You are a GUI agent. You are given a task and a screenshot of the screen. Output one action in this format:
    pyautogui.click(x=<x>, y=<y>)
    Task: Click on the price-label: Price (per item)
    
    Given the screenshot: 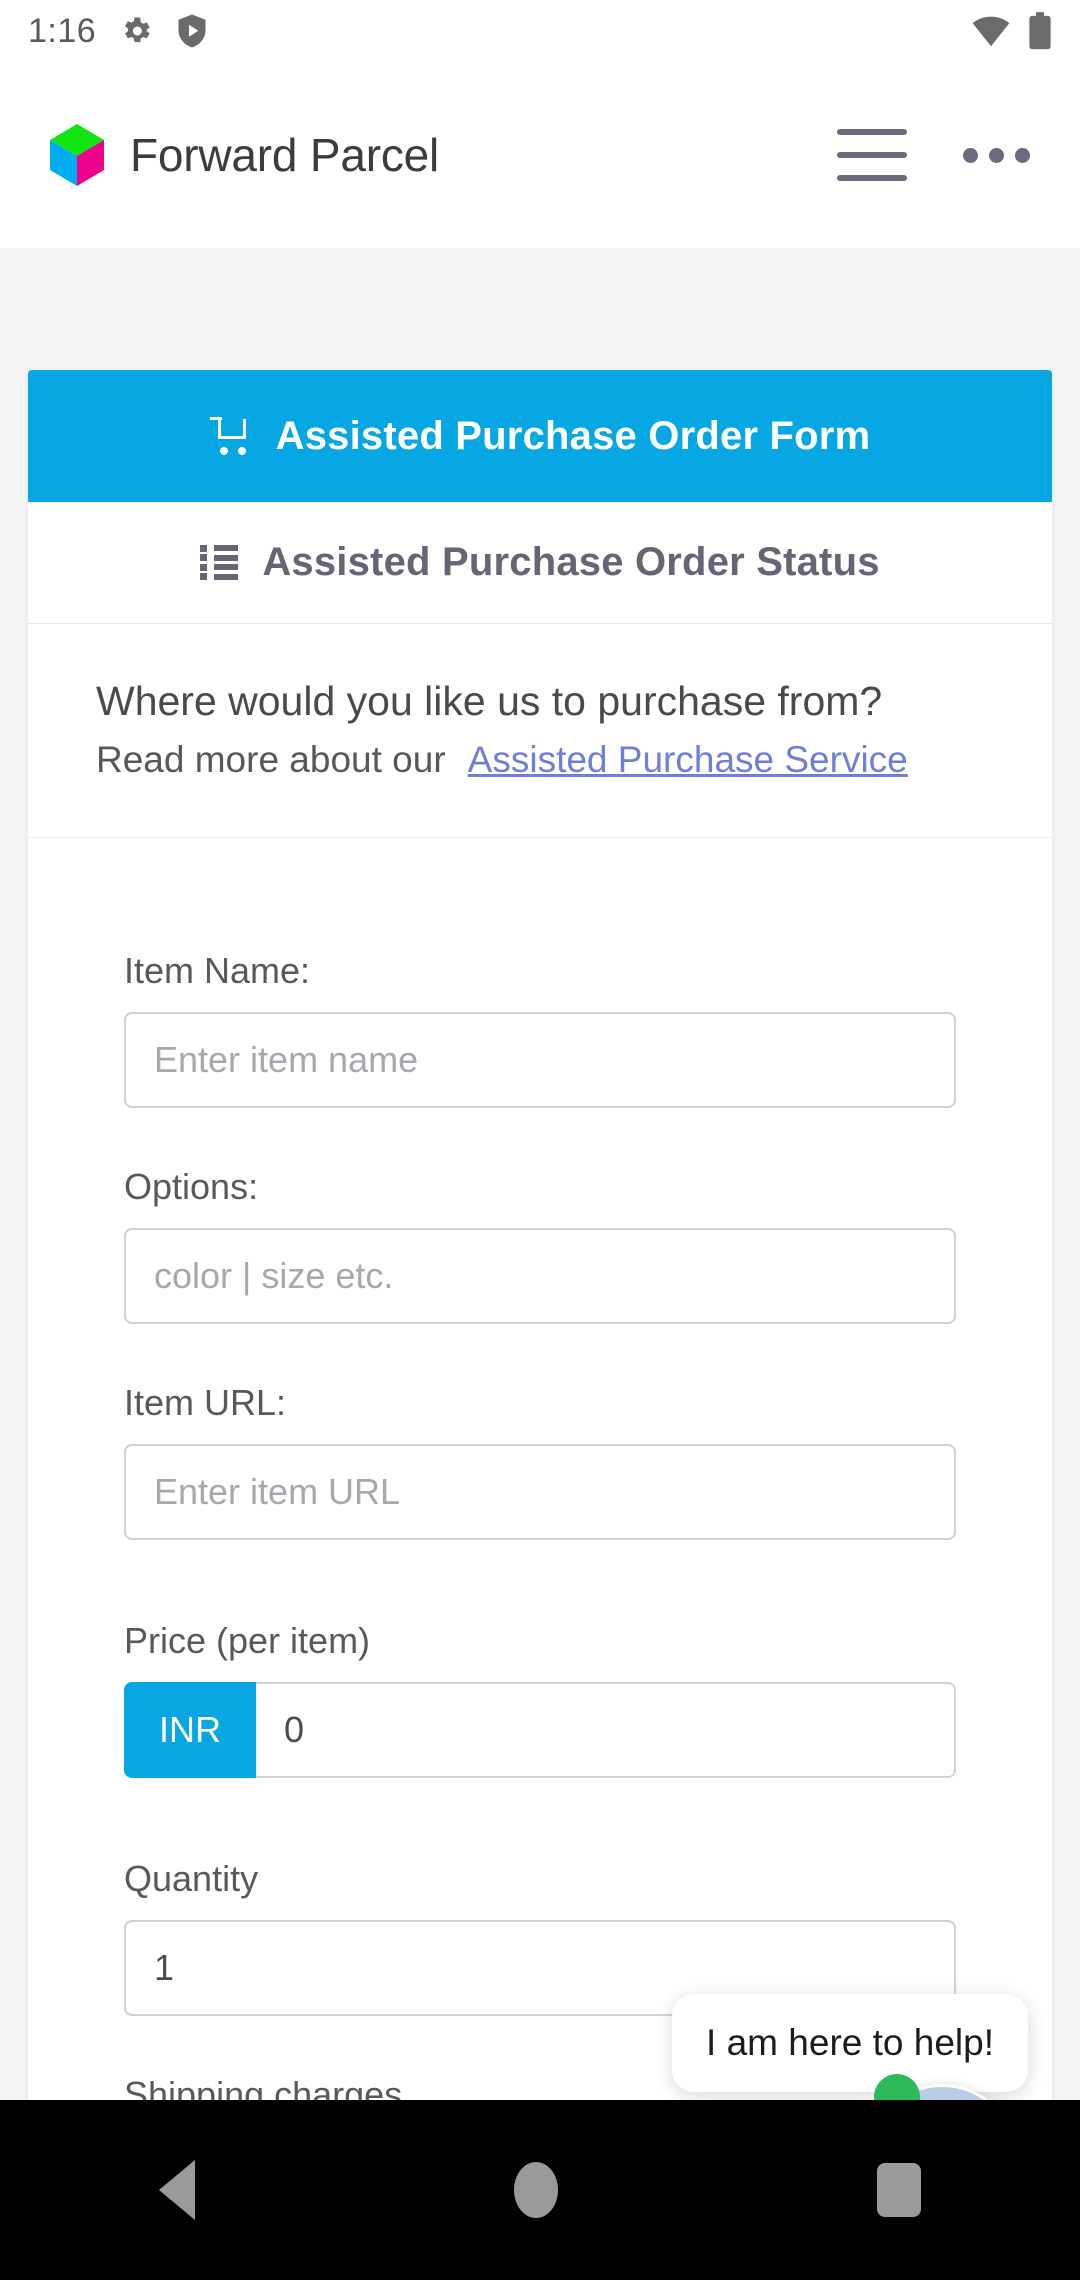 What is the action you would take?
    pyautogui.click(x=247, y=1641)
    